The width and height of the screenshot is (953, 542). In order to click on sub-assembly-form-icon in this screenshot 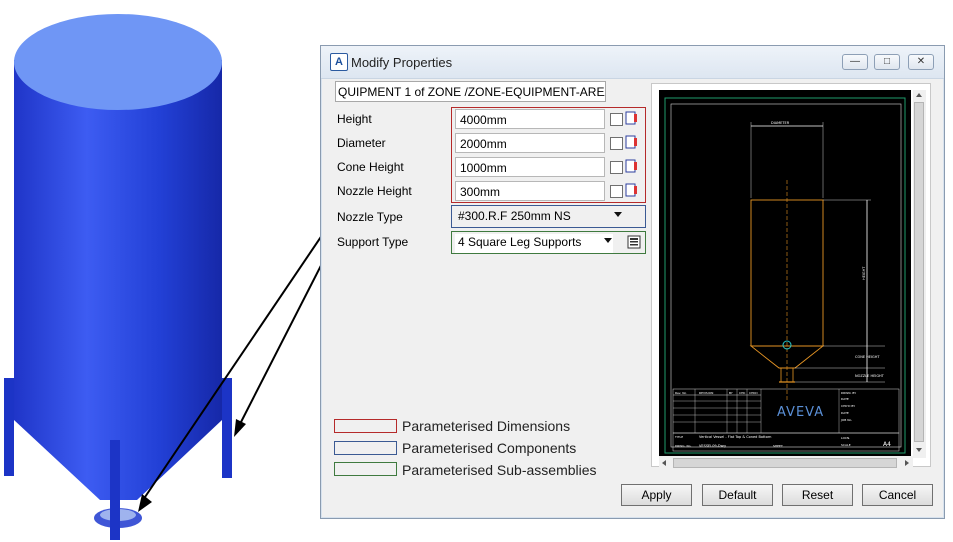, I will do `click(634, 242)`.